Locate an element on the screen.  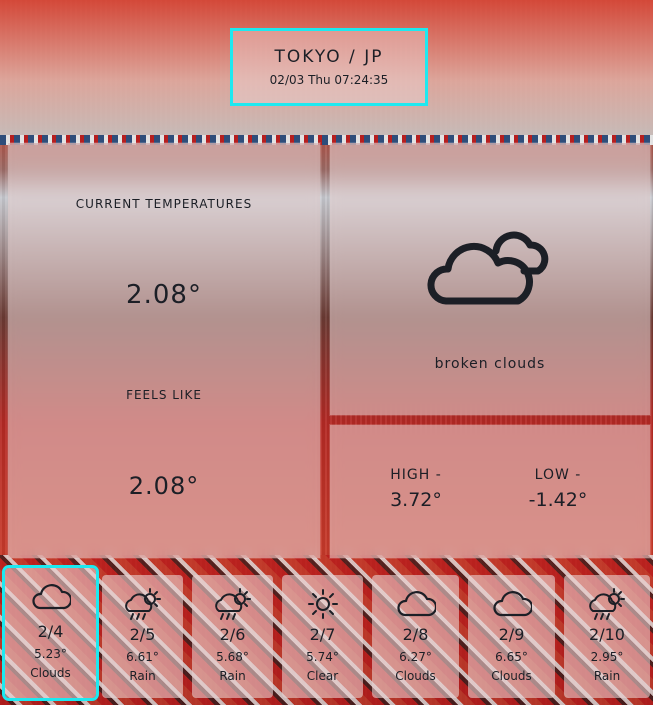
feels-like-value: 2.08° is located at coordinates (164, 486).